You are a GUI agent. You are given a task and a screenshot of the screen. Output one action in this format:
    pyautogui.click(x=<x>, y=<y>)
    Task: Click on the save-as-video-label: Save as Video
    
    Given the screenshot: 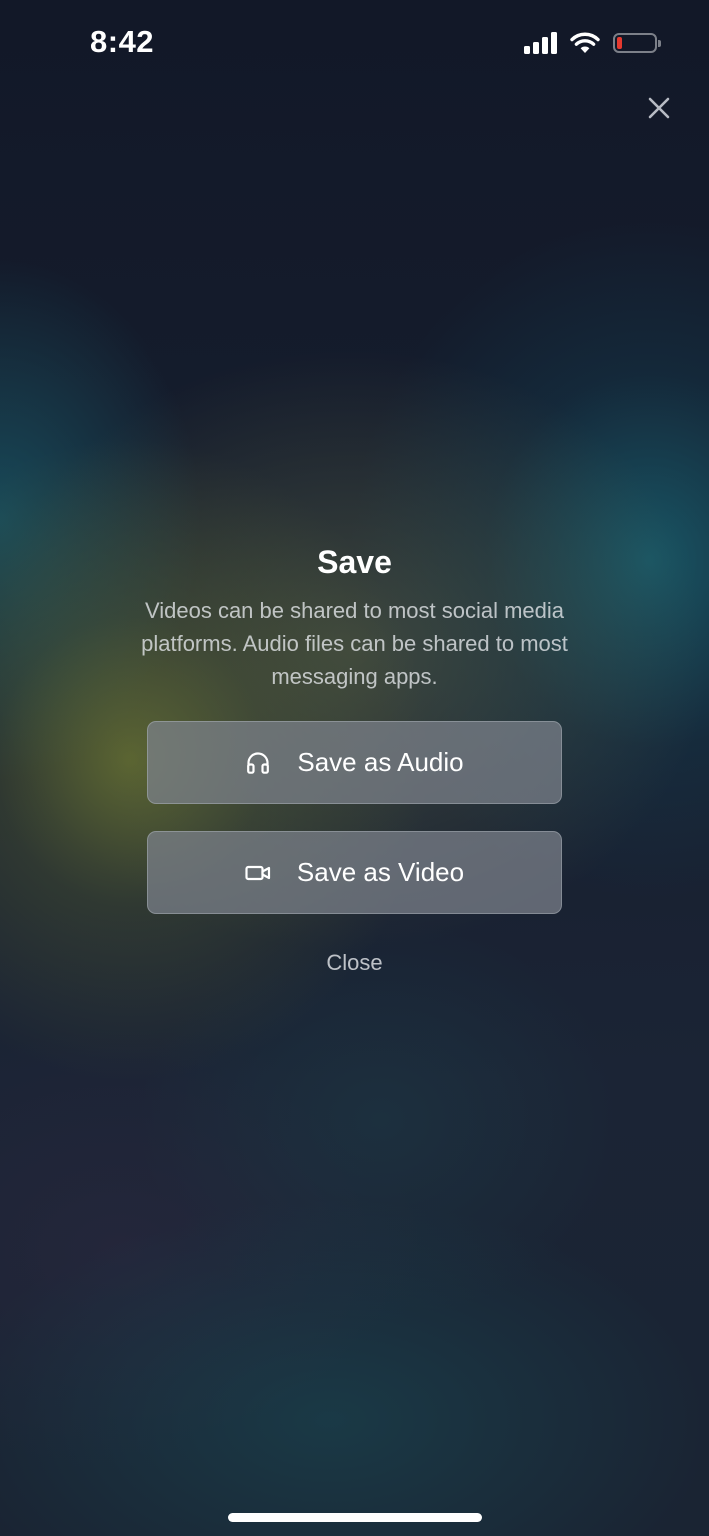 What is the action you would take?
    pyautogui.click(x=380, y=872)
    